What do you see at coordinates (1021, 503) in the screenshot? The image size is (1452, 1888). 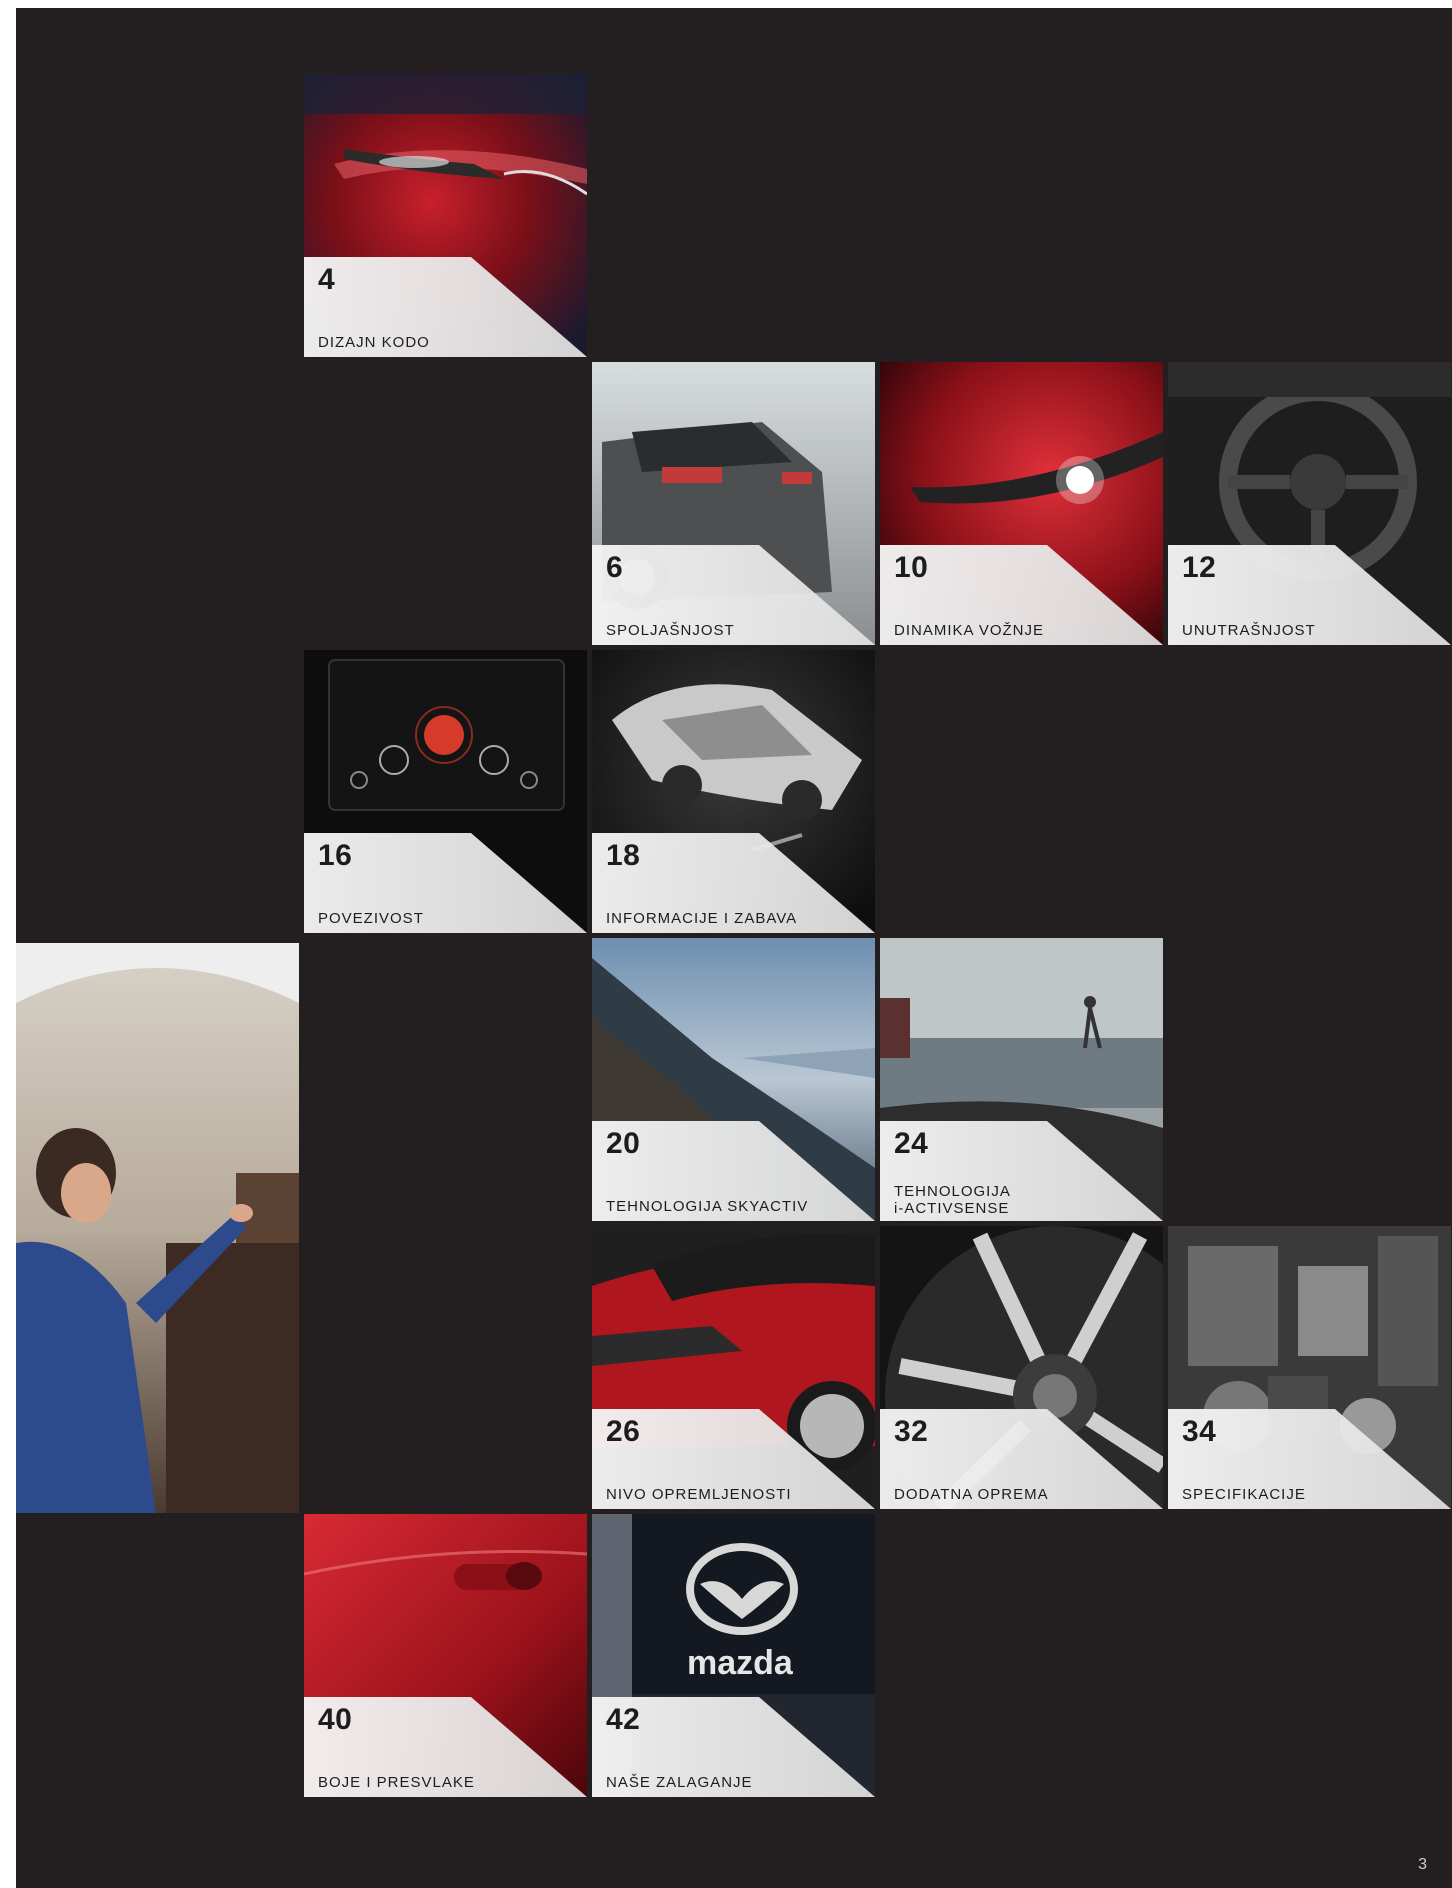 I see `toc-tile-dinamika-voznje: 10 DINAMIKA VOŽNJE` at bounding box center [1021, 503].